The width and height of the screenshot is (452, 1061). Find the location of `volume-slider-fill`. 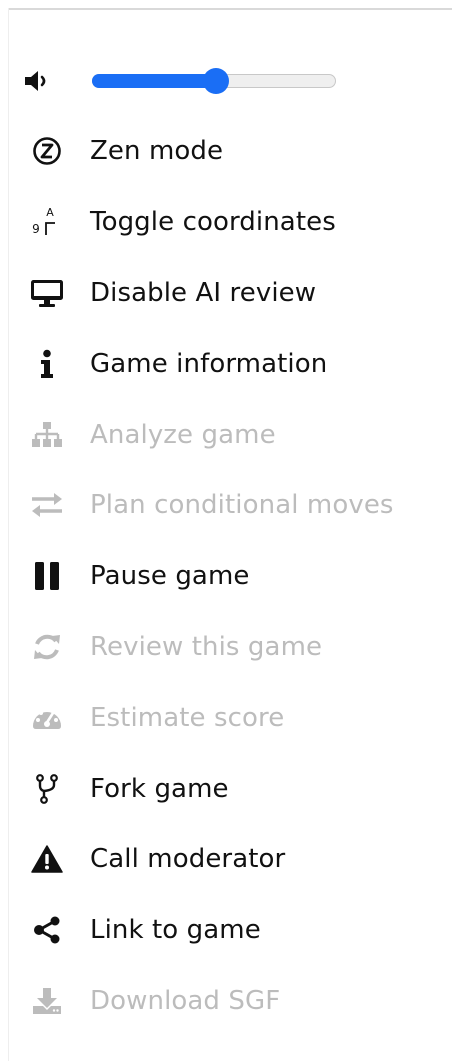

volume-slider-fill is located at coordinates (154, 80).